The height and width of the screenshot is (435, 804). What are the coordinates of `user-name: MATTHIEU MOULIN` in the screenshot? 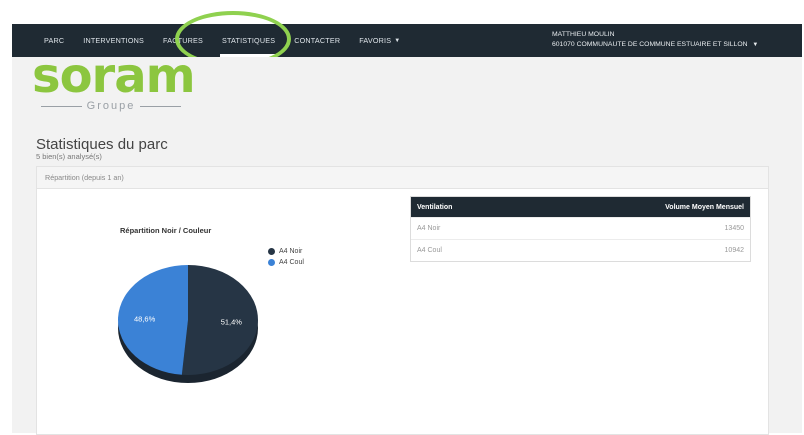 It's located at (583, 34).